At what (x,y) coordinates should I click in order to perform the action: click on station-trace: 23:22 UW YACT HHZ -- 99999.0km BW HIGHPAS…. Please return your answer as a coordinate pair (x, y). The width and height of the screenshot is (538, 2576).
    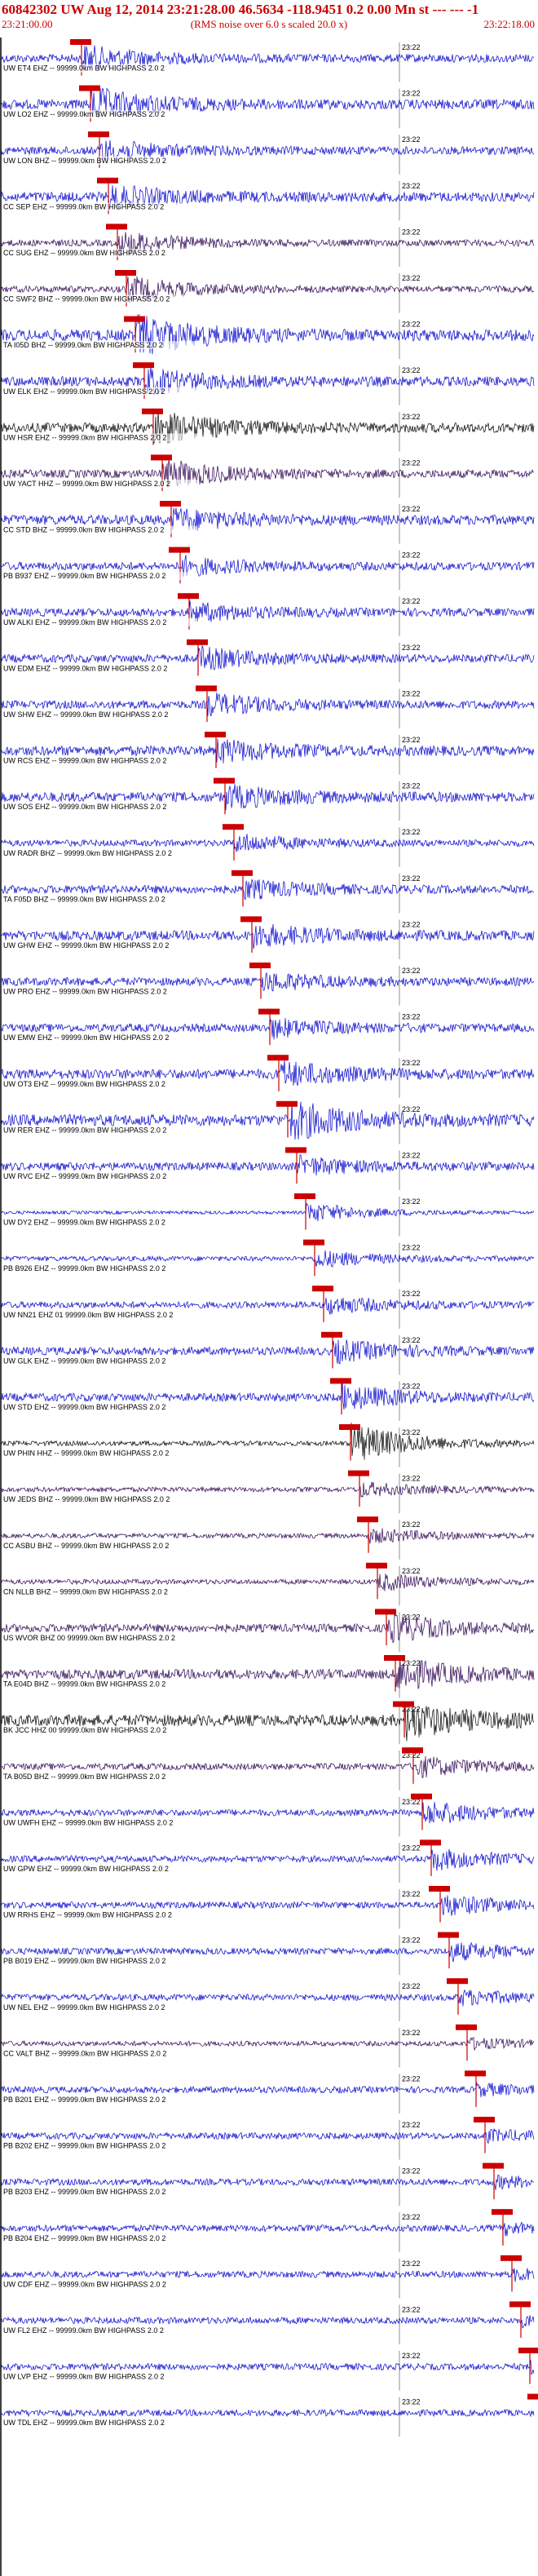
    Looking at the image, I should click on (268, 476).